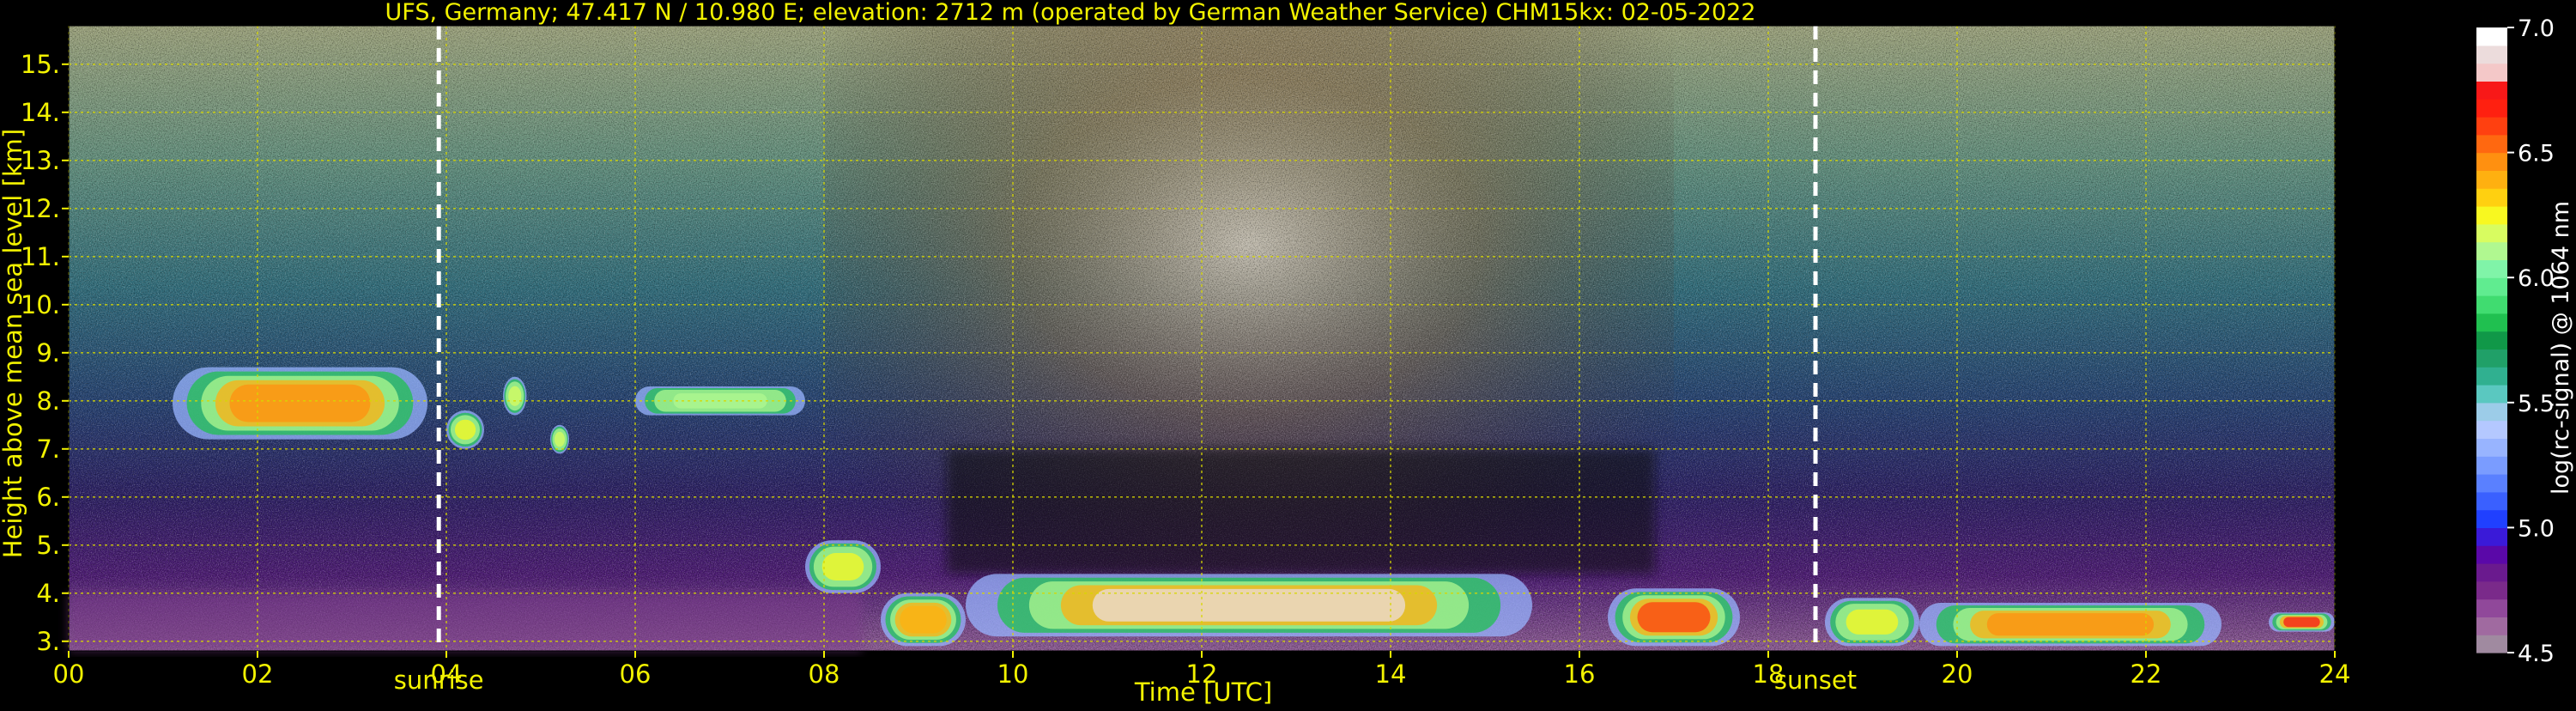  I want to click on y-tick-label: 4., so click(48, 594).